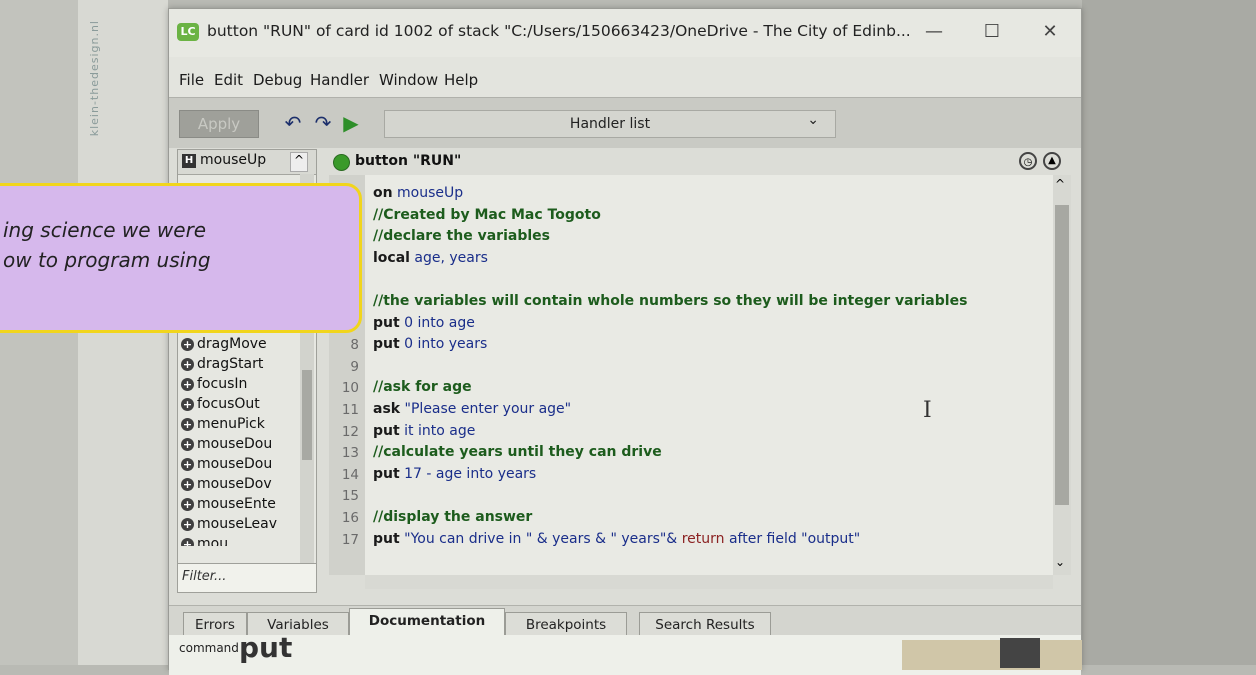  I want to click on chevron-down-icon: ⌄, so click(813, 120).